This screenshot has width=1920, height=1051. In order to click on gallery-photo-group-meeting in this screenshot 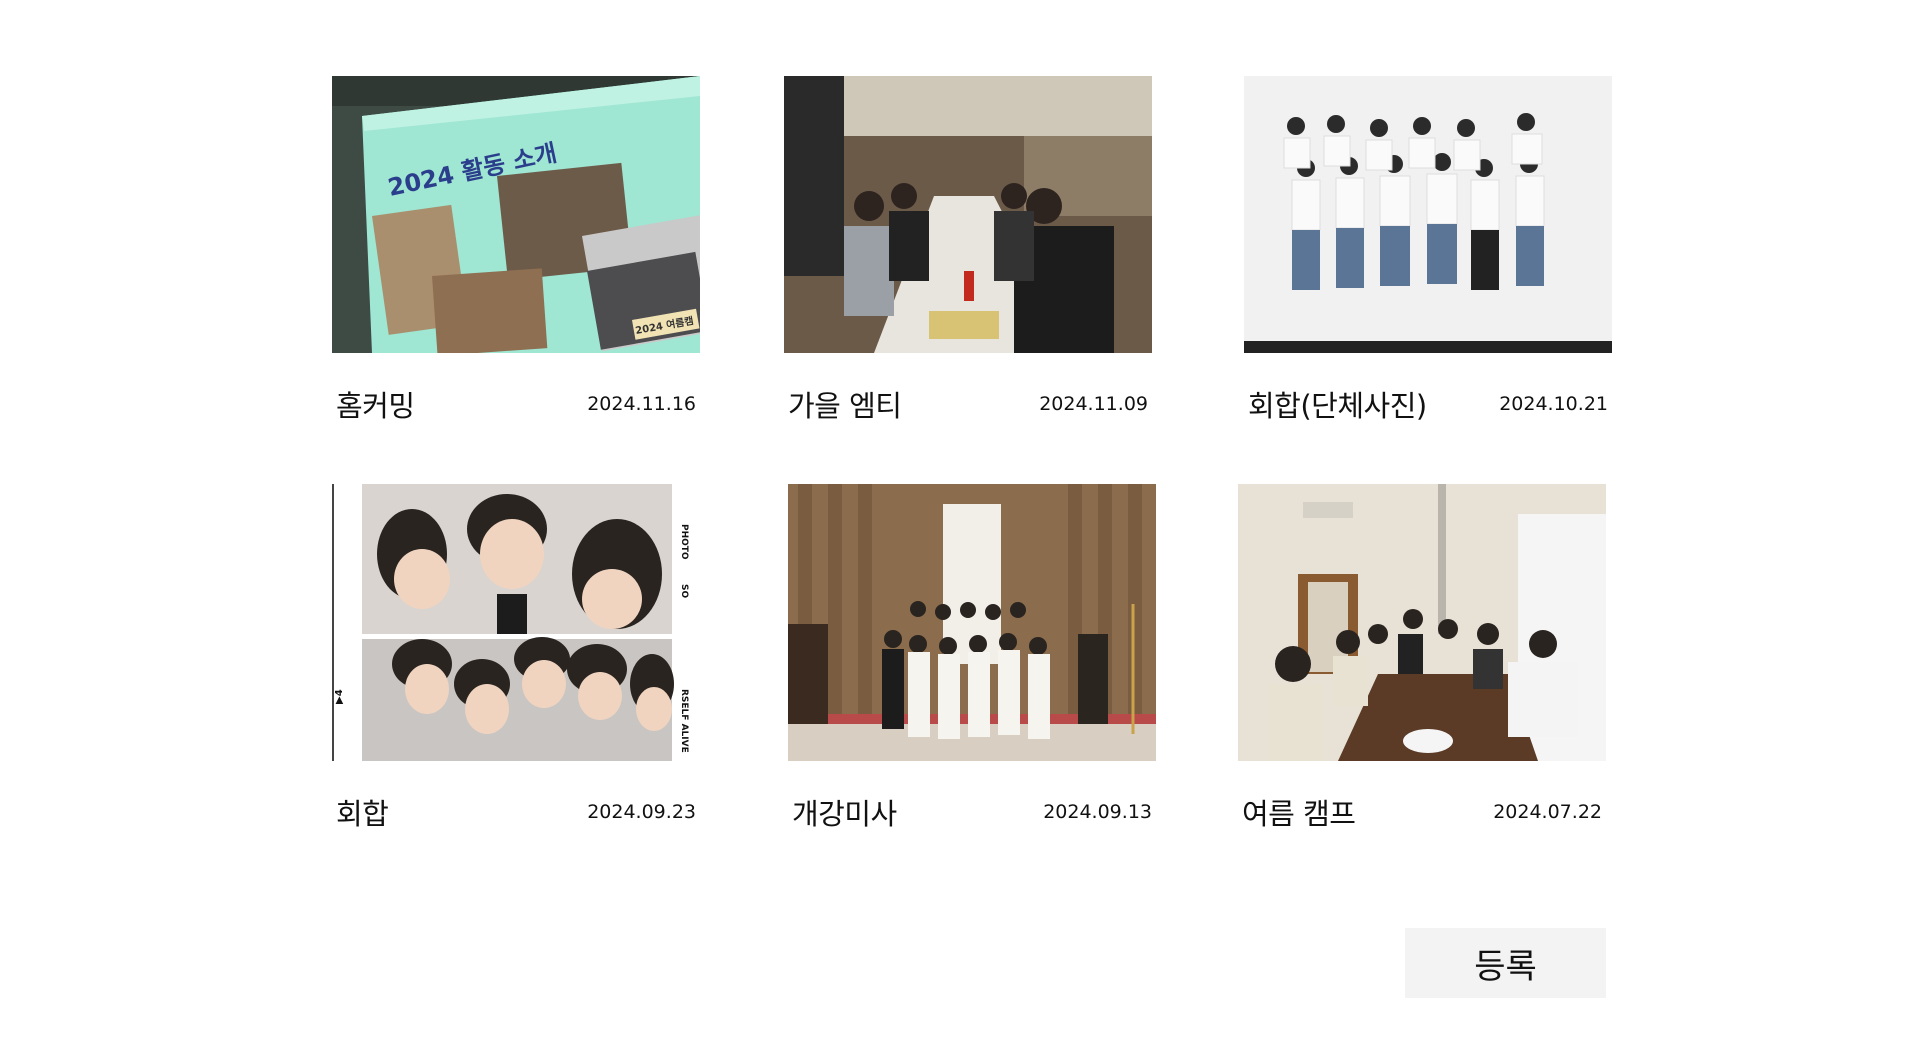, I will do `click(1428, 214)`.